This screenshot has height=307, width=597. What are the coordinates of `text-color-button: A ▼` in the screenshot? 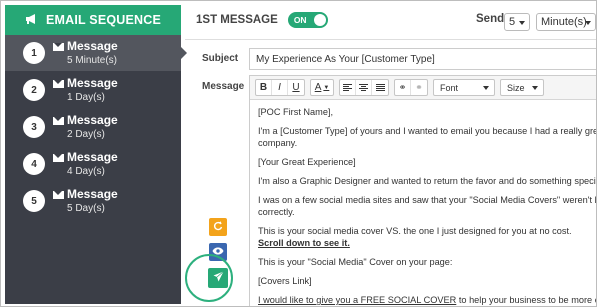 It's located at (322, 87).